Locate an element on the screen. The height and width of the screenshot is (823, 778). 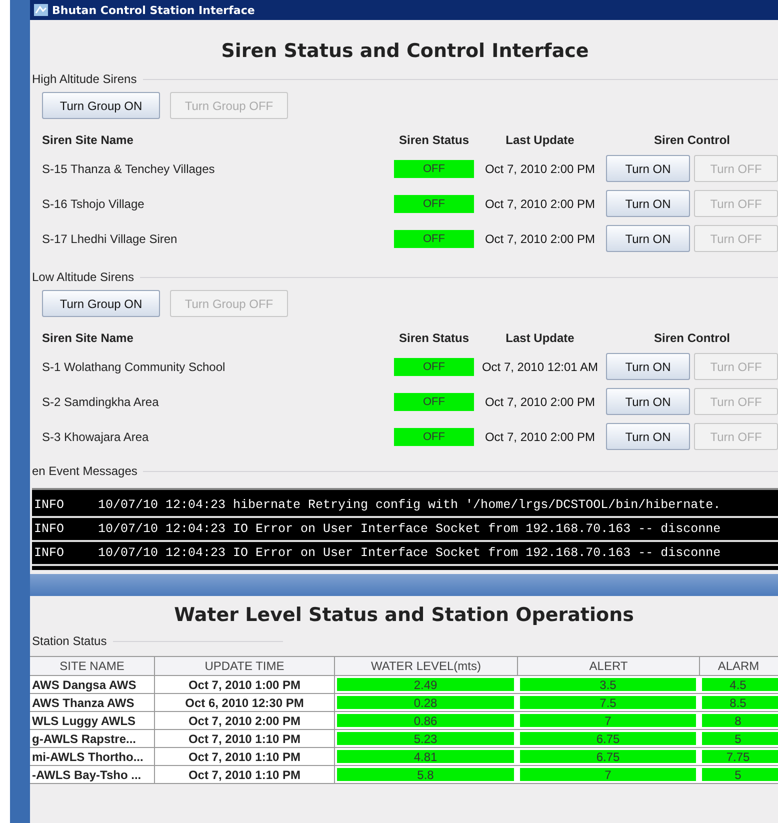
group-title: High Altitude Sirens is located at coordinates (84, 79).